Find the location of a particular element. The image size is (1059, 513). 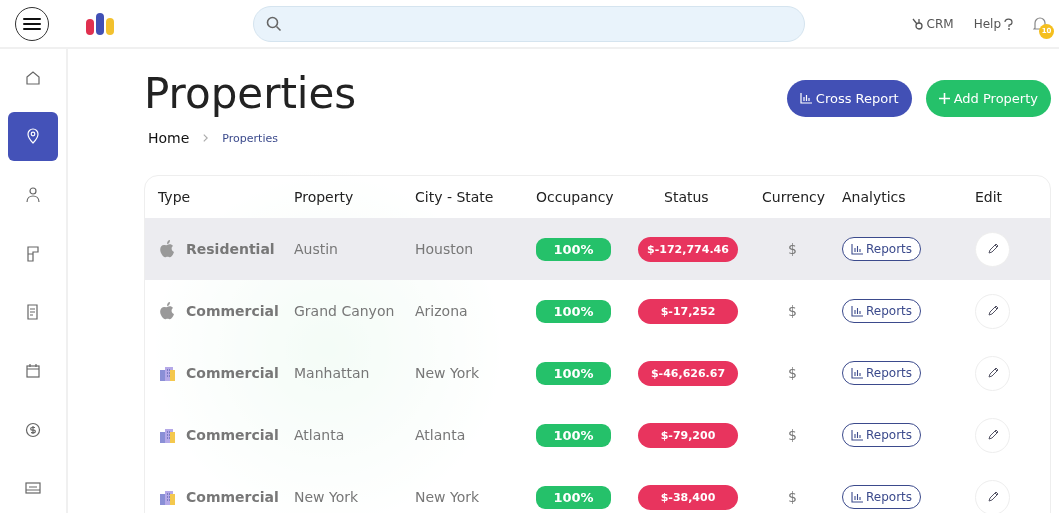

table-cell-text: Grand Canyon is located at coordinates (345, 311).